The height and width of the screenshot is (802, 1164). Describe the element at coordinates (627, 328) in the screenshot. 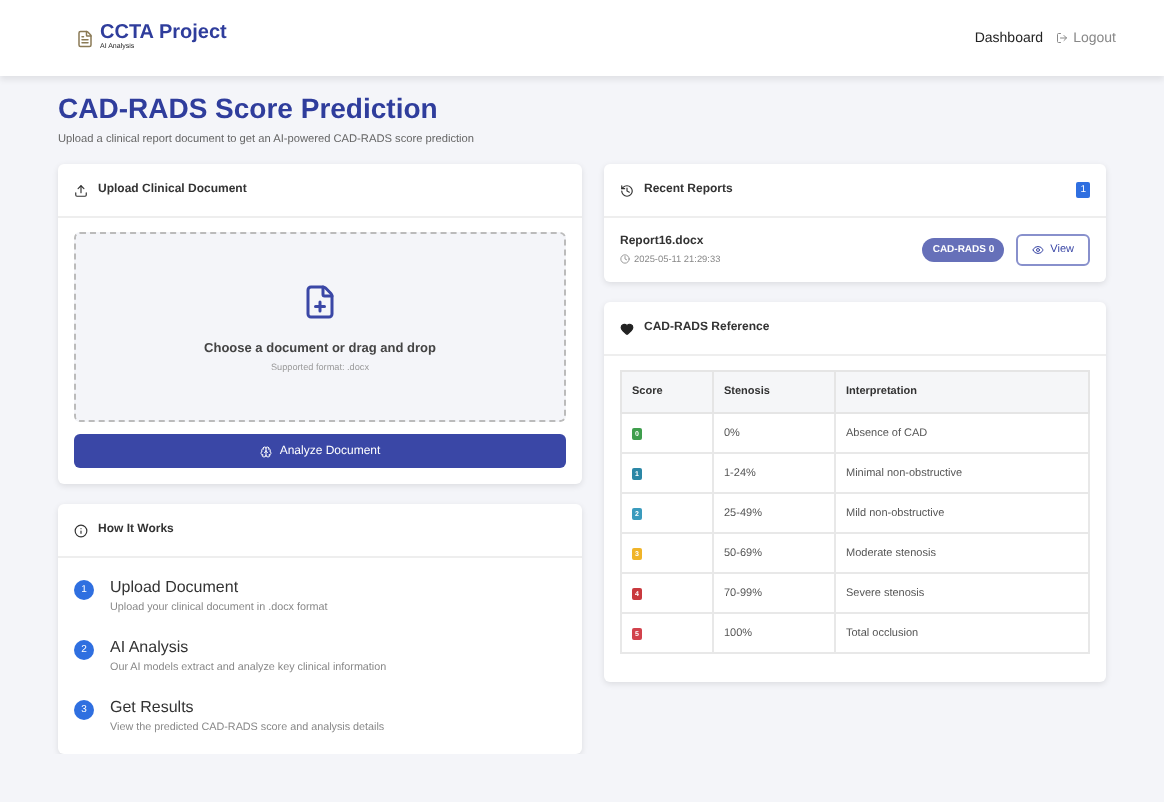

I see `heart-icon` at that location.